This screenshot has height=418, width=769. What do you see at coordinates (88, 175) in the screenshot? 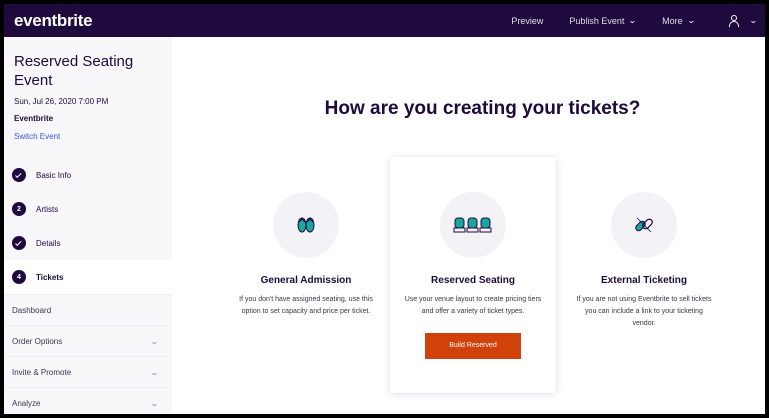
I see `sidebar-item-basic-info: Basic Info` at bounding box center [88, 175].